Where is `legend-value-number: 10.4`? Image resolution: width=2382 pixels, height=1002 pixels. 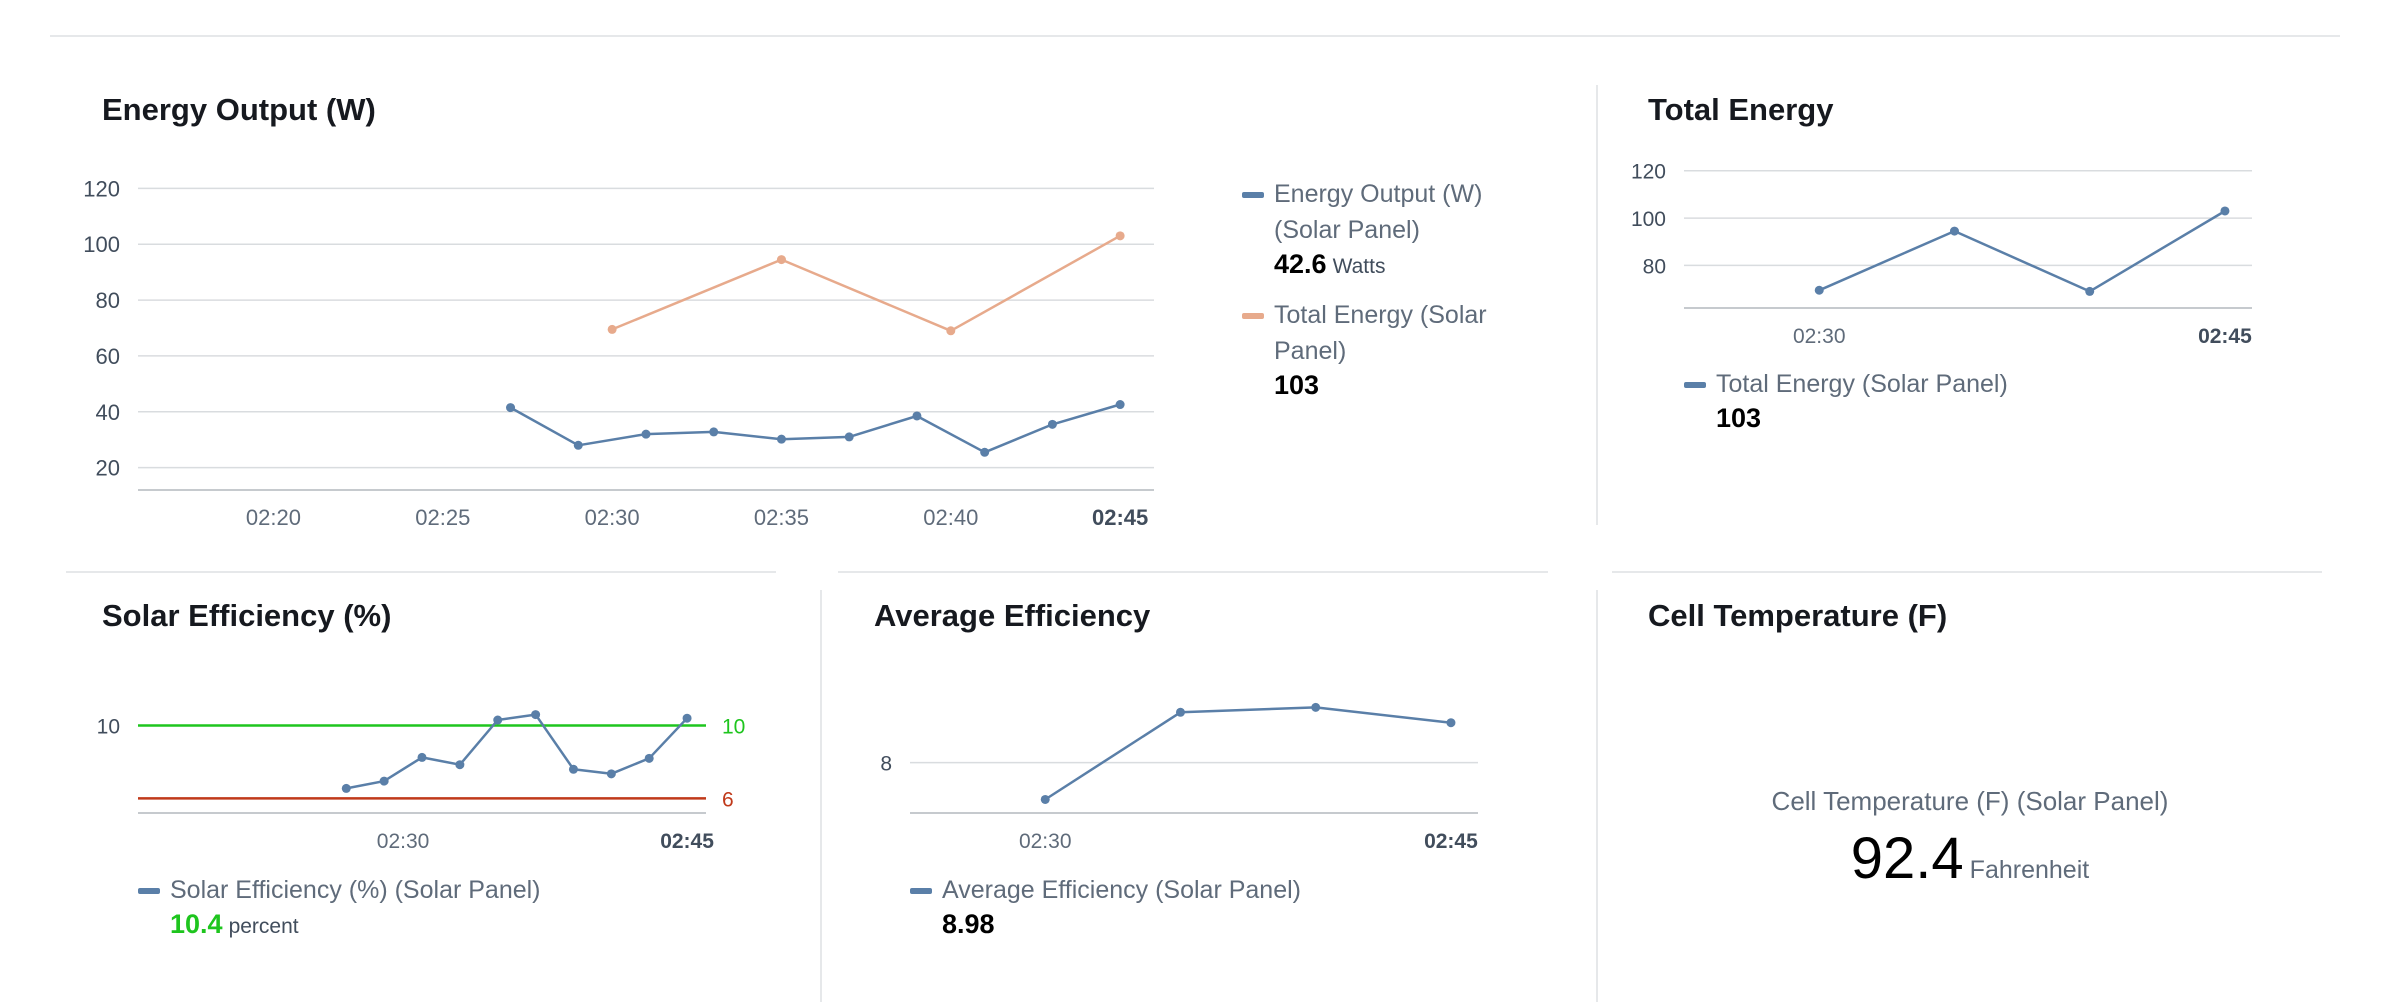
legend-value-number: 10.4 is located at coordinates (196, 924).